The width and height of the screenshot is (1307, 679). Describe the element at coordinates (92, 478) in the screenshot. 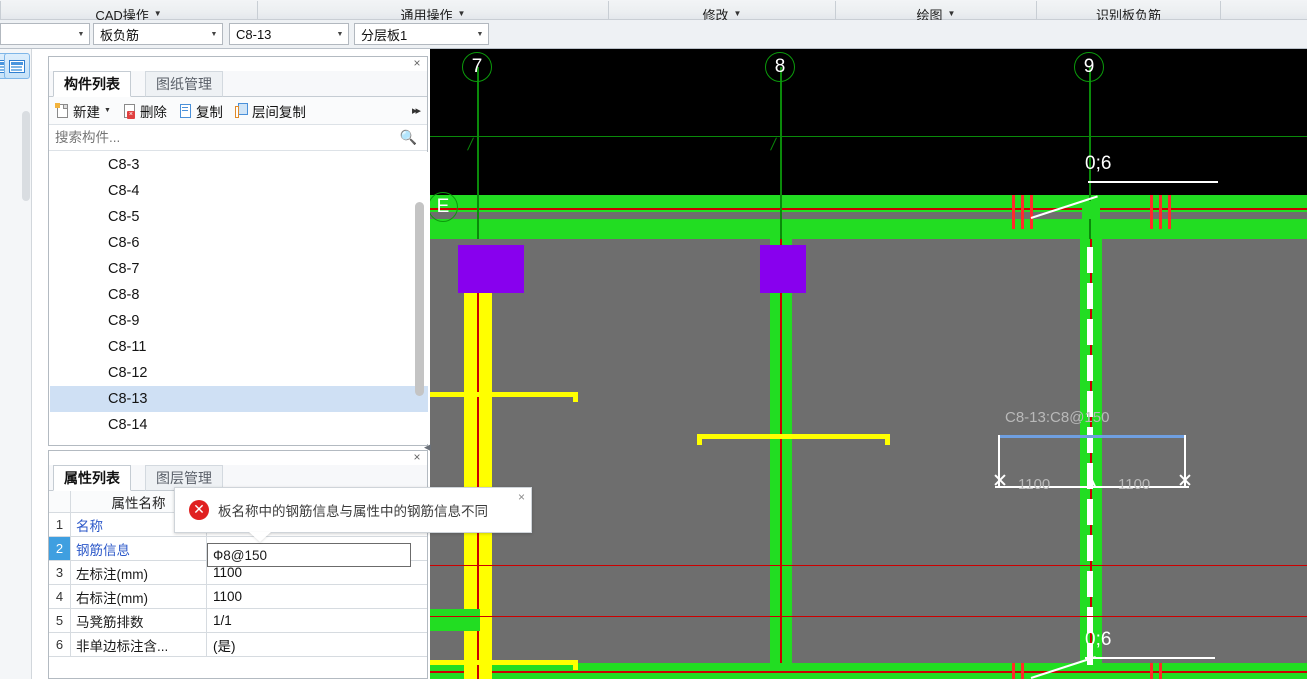

I see `tab-property-list: 属性列表` at that location.